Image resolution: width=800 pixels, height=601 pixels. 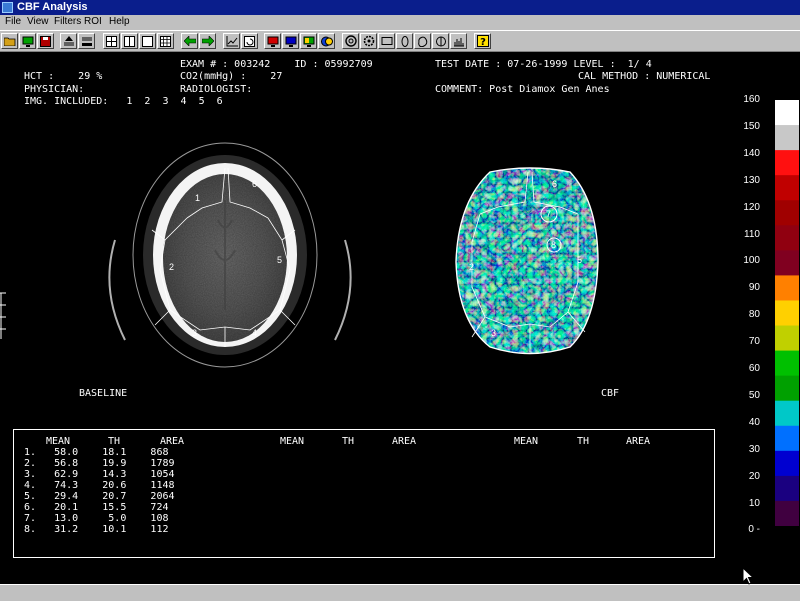 What do you see at coordinates (207, 41) in the screenshot?
I see `next-arrow-button` at bounding box center [207, 41].